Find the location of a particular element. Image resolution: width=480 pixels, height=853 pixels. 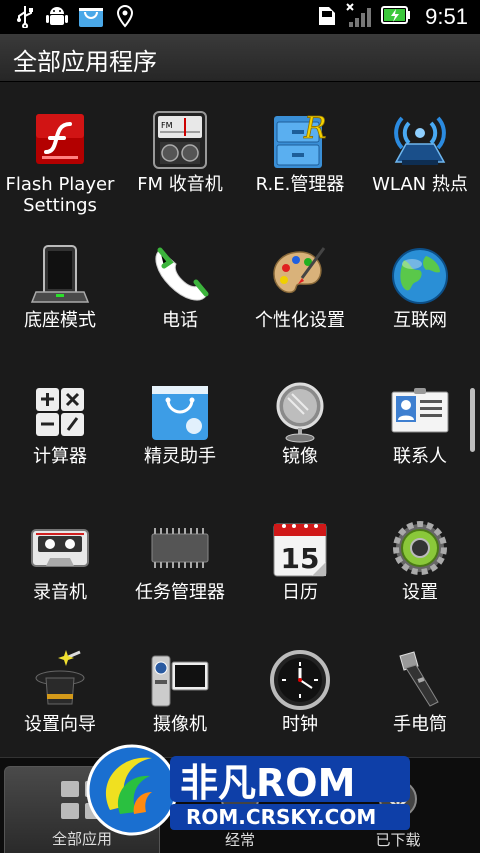

app-label: 摄像机 is located at coordinates (180, 724).